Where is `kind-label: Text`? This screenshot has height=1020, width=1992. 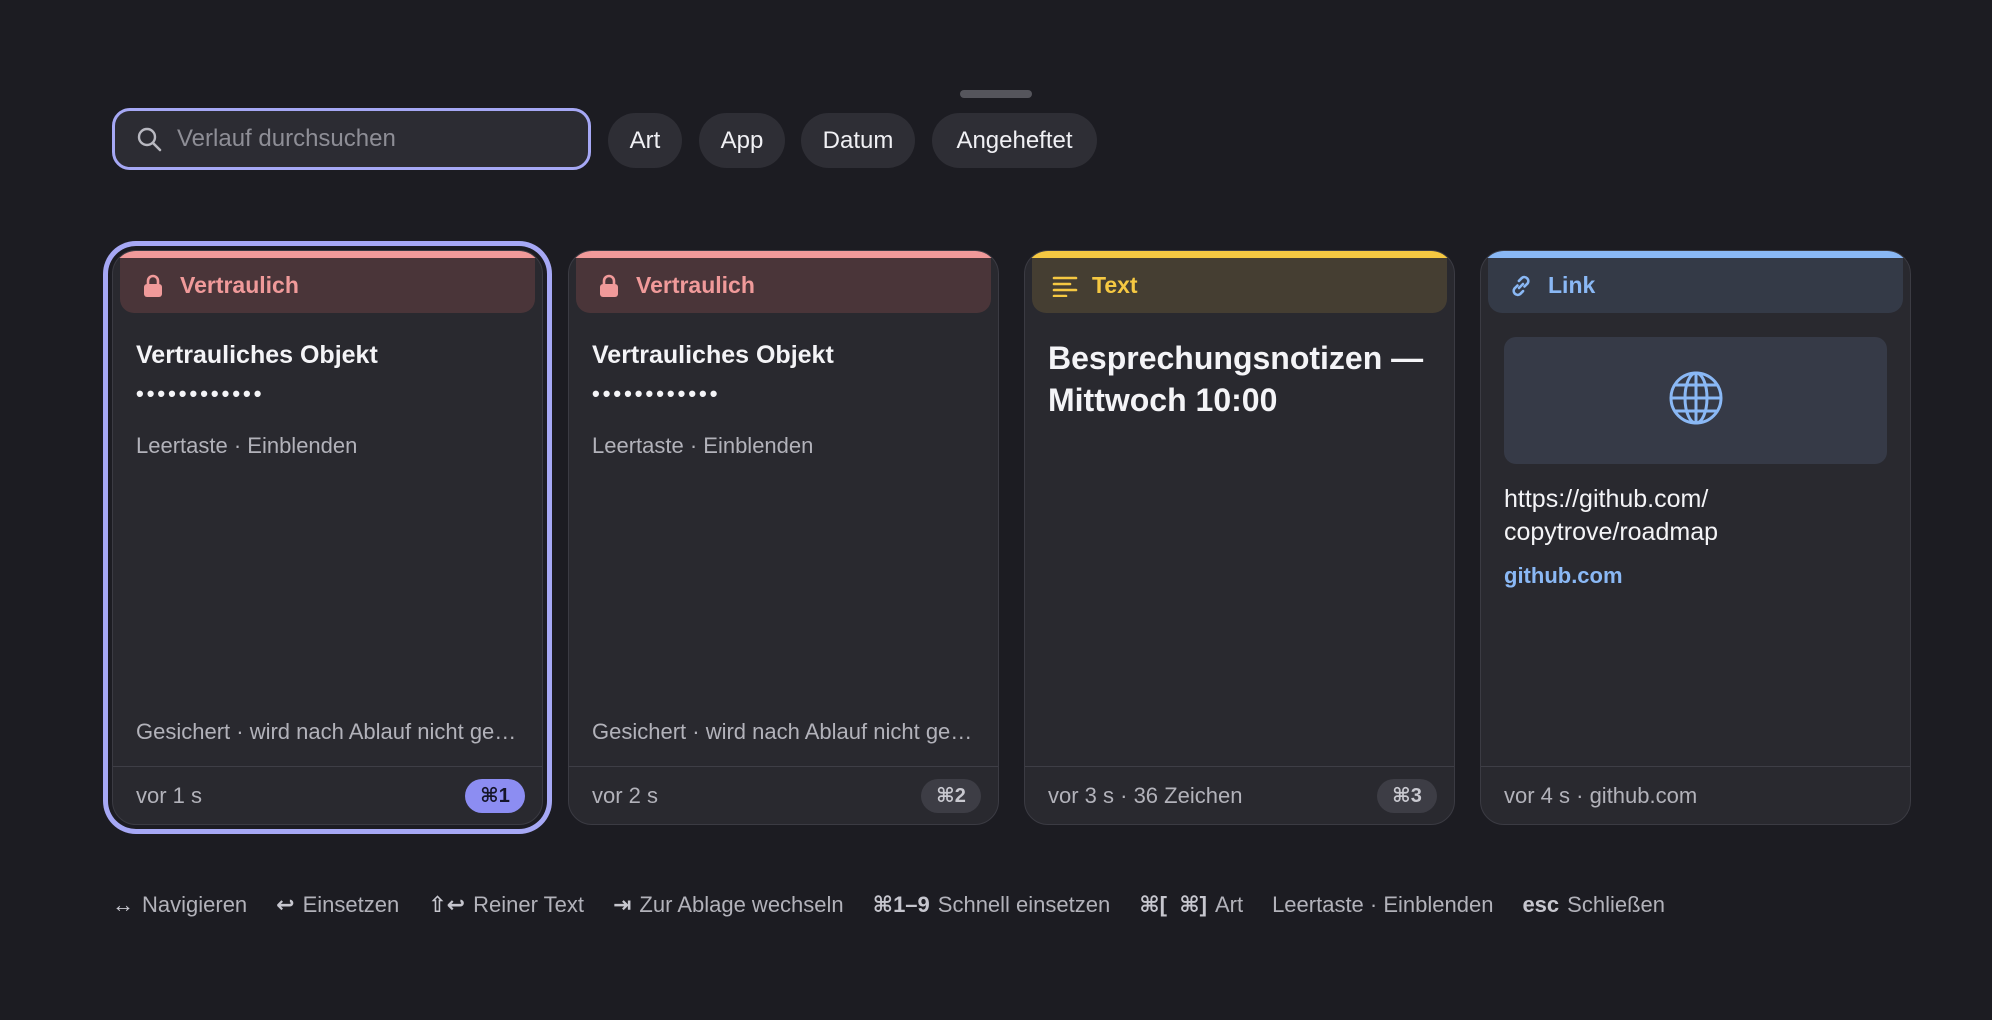 kind-label: Text is located at coordinates (1115, 285).